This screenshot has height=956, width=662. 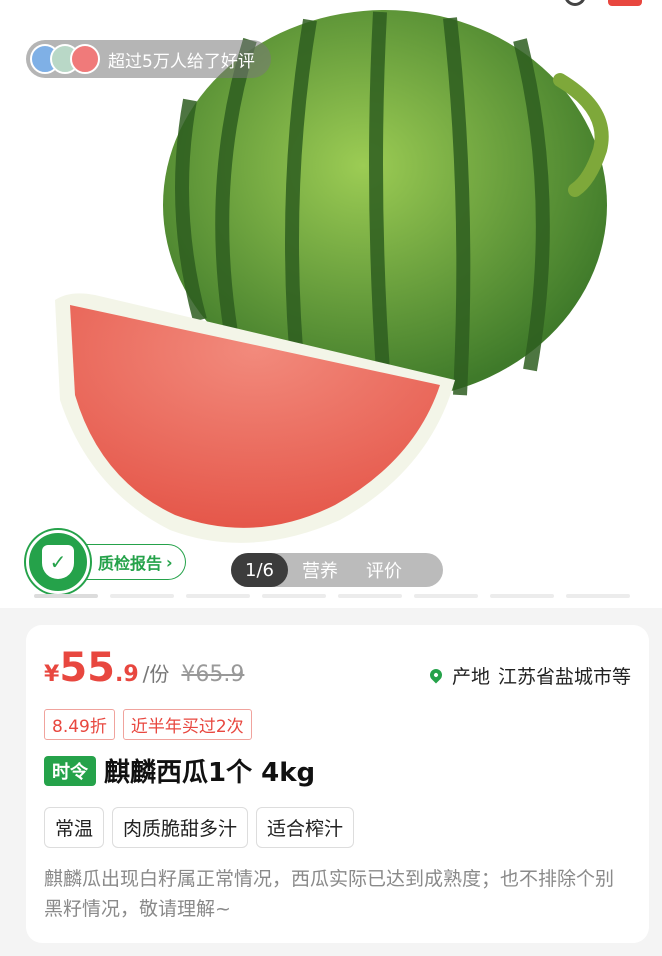 What do you see at coordinates (85, 59) in the screenshot?
I see `avatar` at bounding box center [85, 59].